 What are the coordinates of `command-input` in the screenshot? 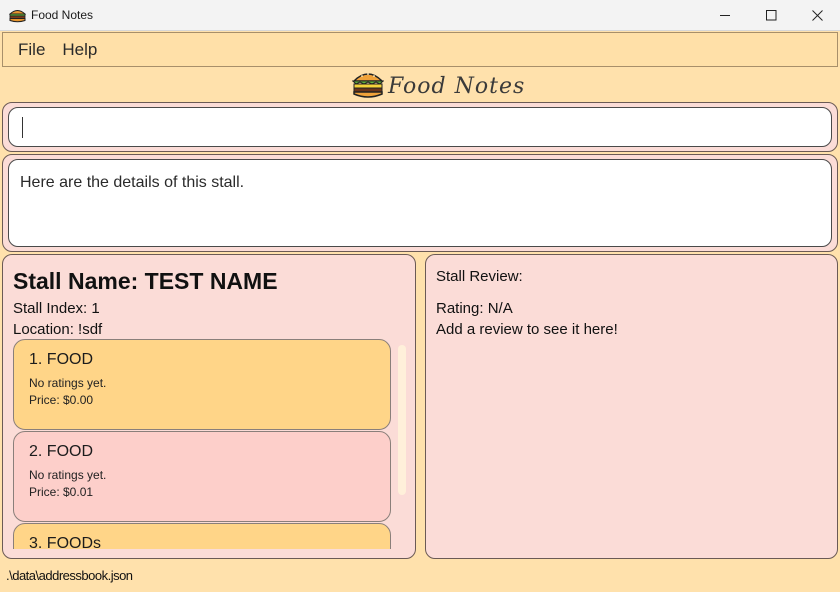 It's located at (420, 127).